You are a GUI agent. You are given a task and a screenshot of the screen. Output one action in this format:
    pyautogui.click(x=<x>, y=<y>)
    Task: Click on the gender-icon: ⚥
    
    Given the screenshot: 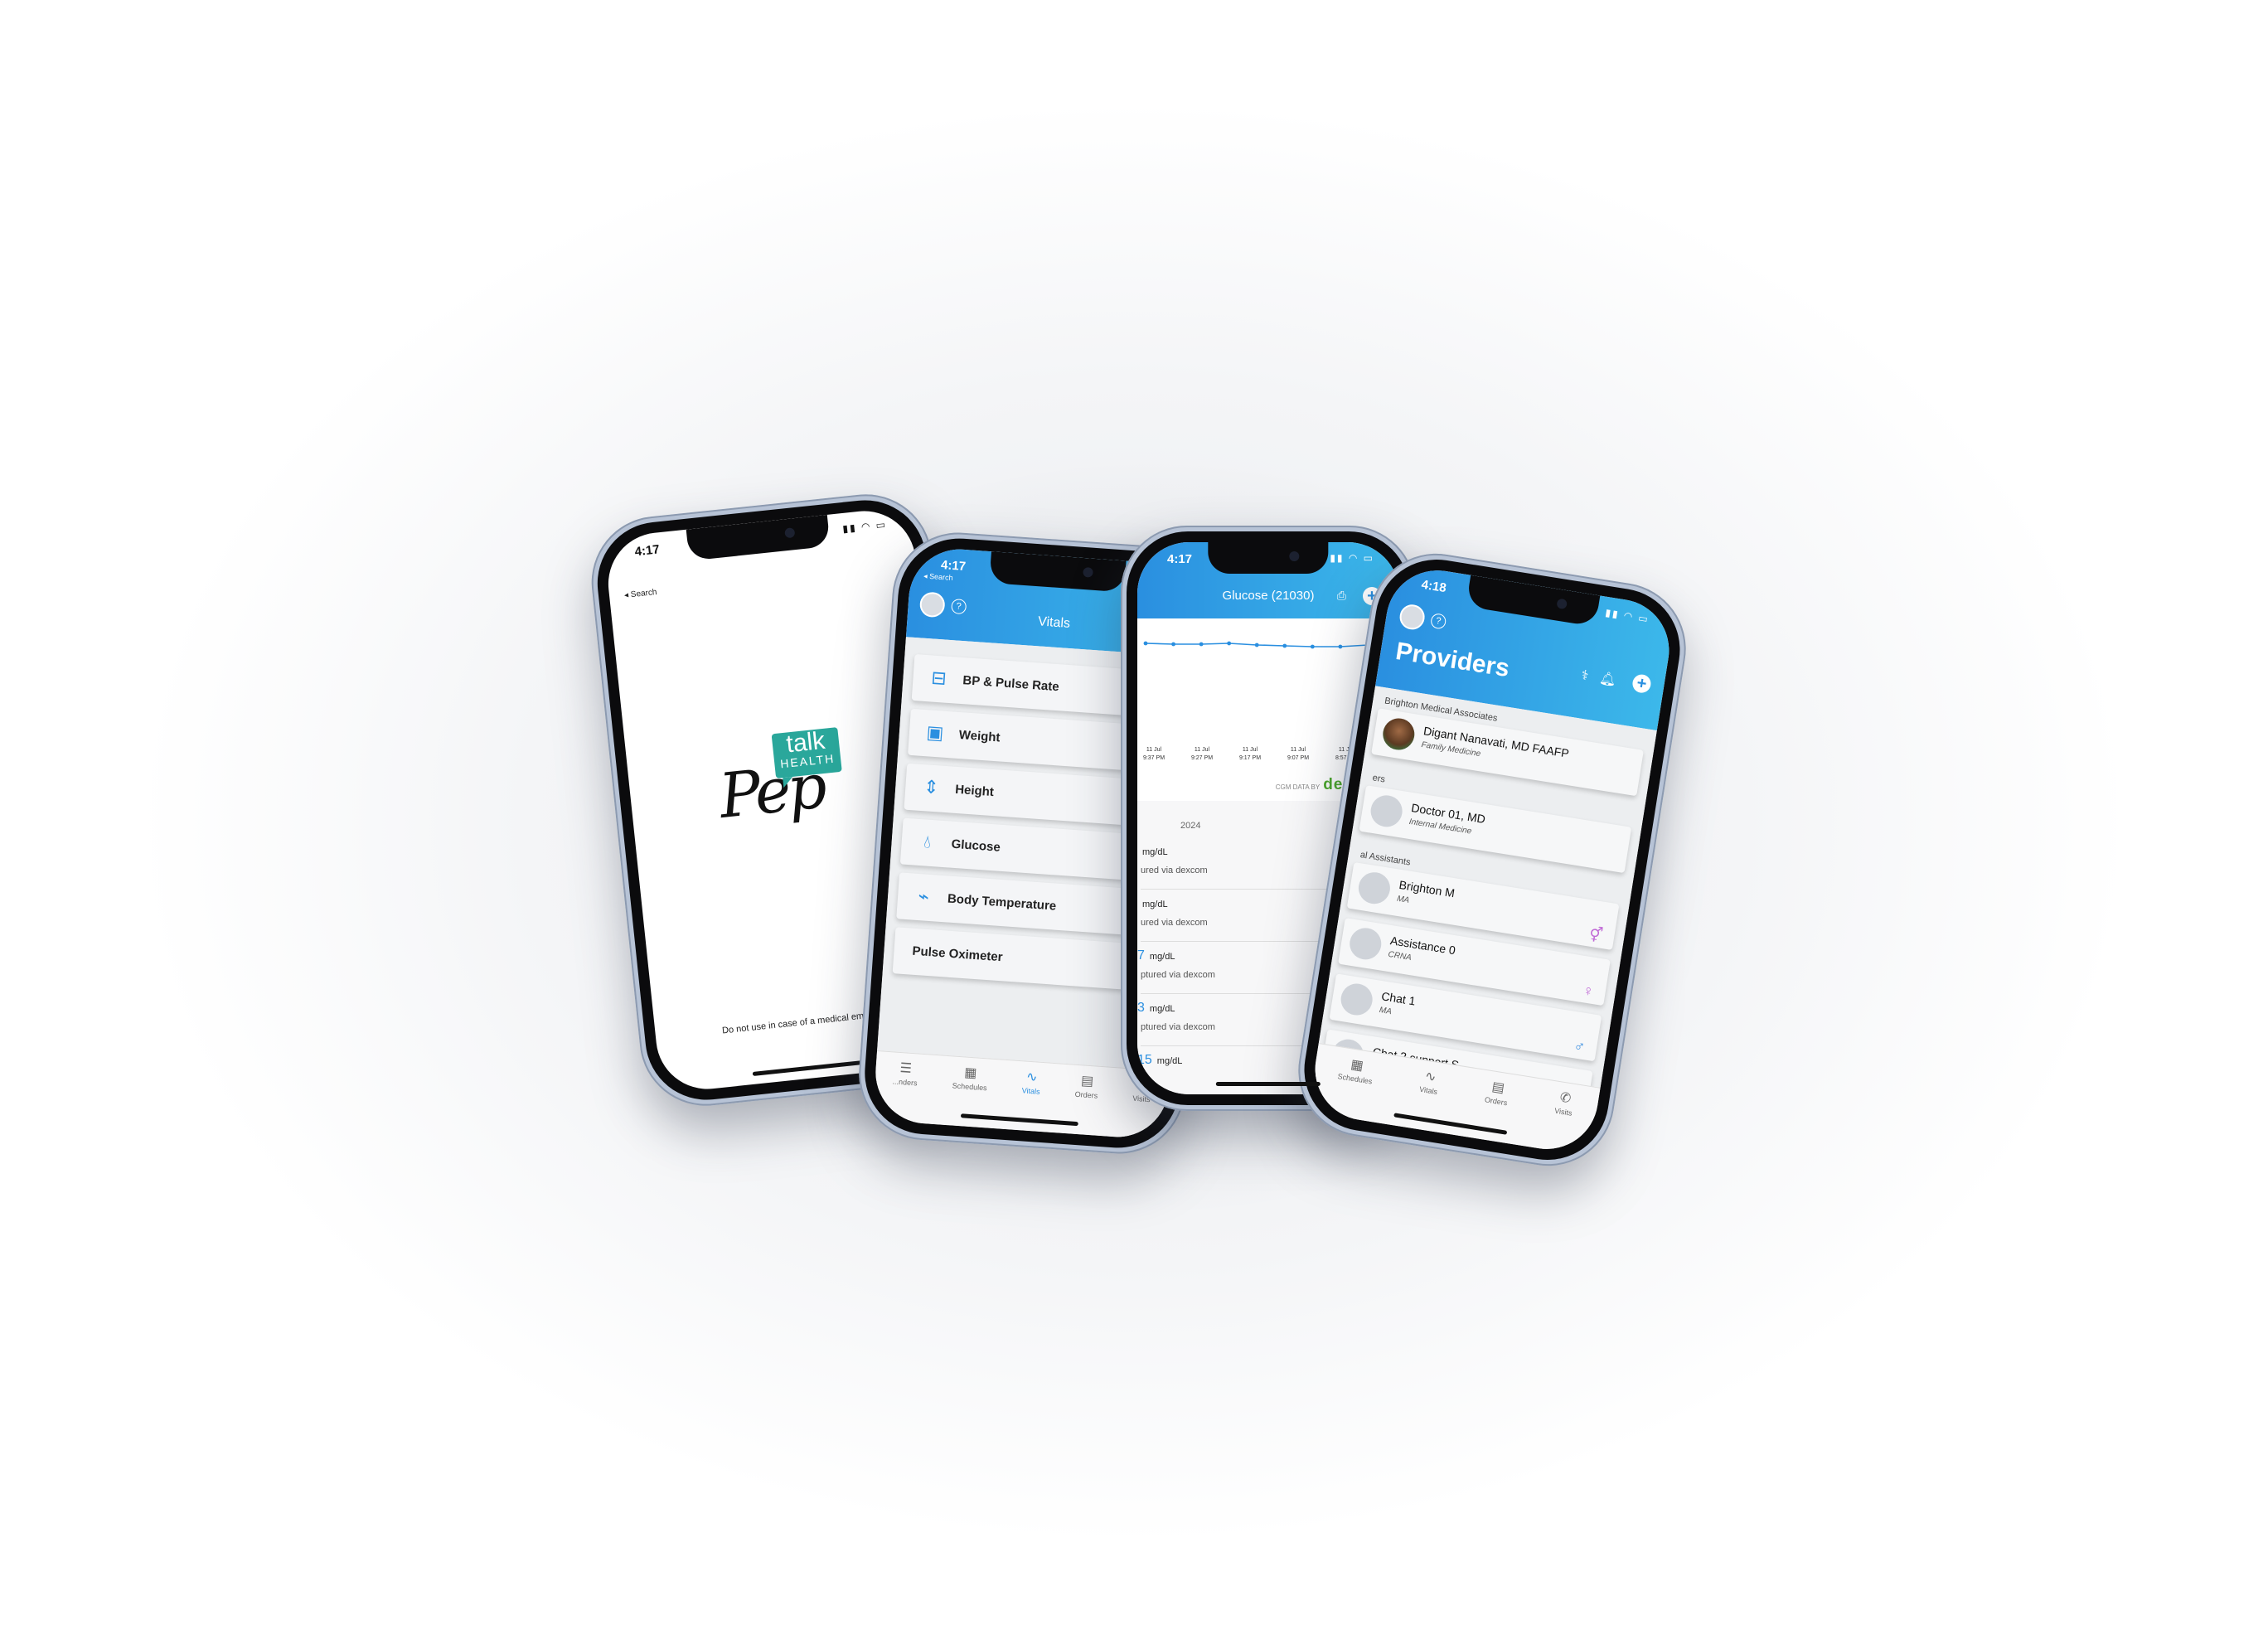 What is the action you would take?
    pyautogui.click(x=1595, y=935)
    